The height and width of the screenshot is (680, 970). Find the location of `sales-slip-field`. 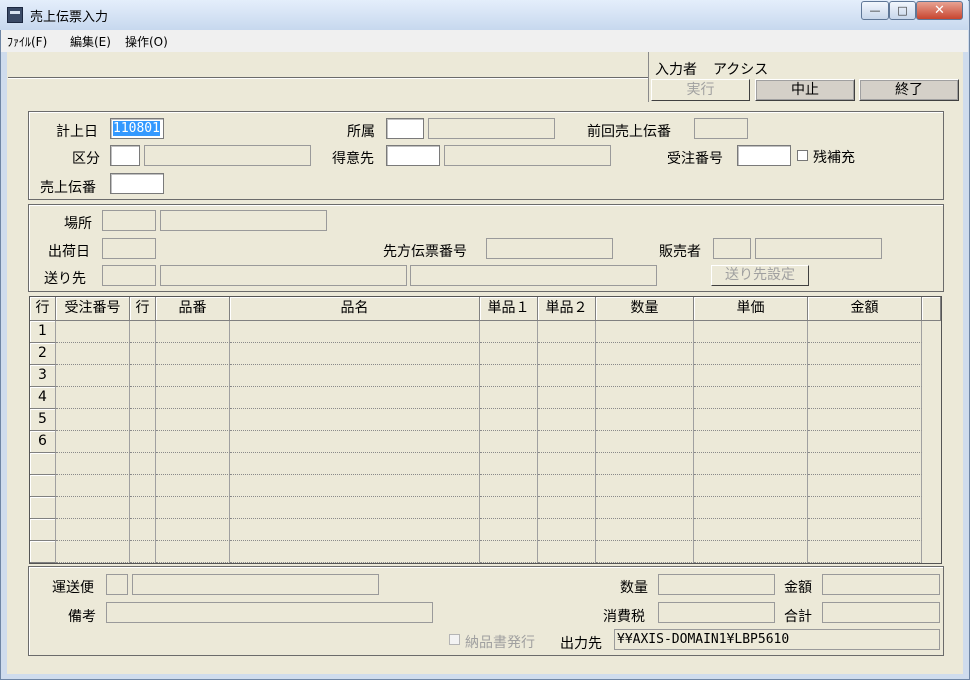

sales-slip-field is located at coordinates (137, 183).